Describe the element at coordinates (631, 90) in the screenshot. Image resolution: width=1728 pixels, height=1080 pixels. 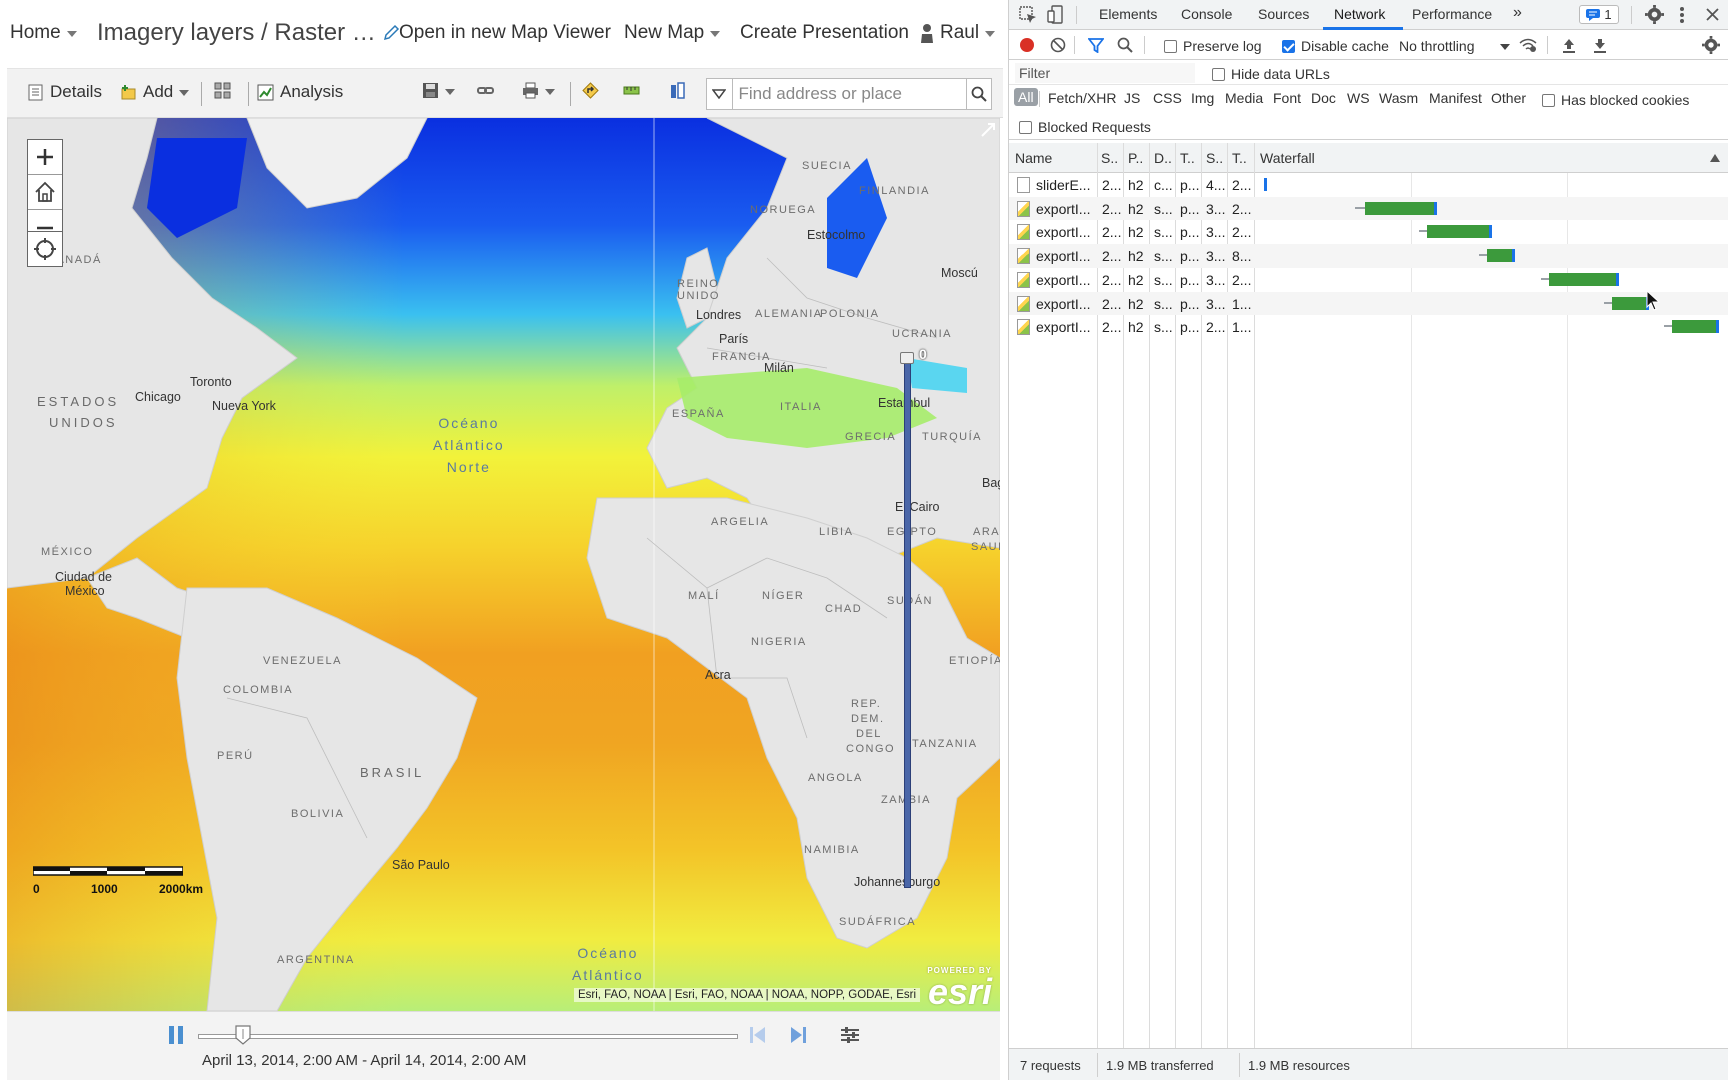
I see `measure-button` at that location.